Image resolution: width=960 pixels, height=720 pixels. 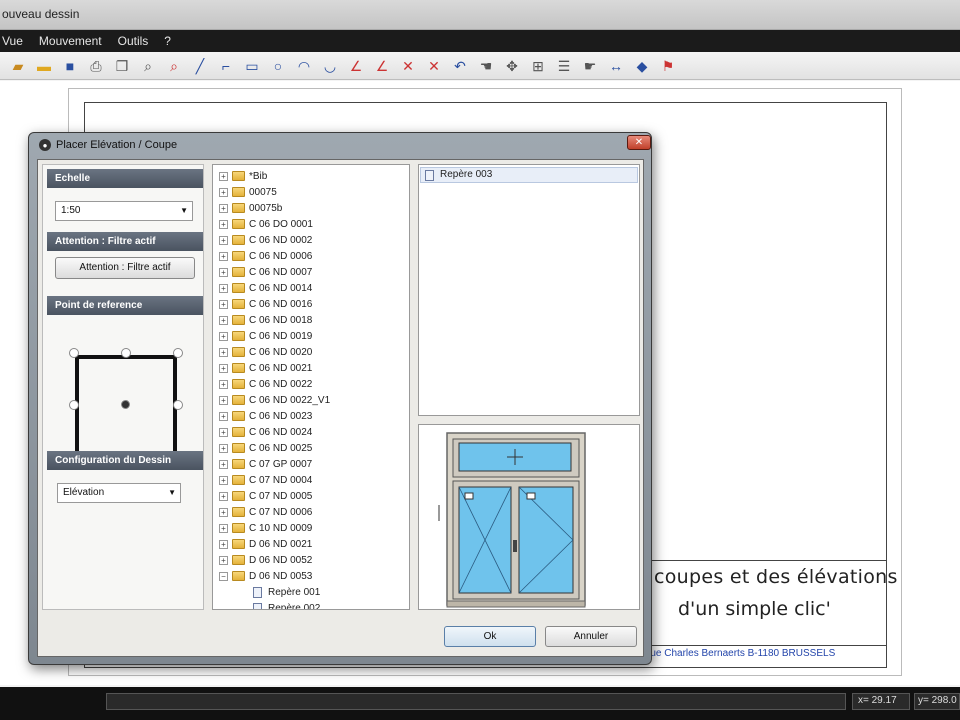 What do you see at coordinates (265, 368) in the screenshot?
I see `tree-item: + C 06 ND 0021` at bounding box center [265, 368].